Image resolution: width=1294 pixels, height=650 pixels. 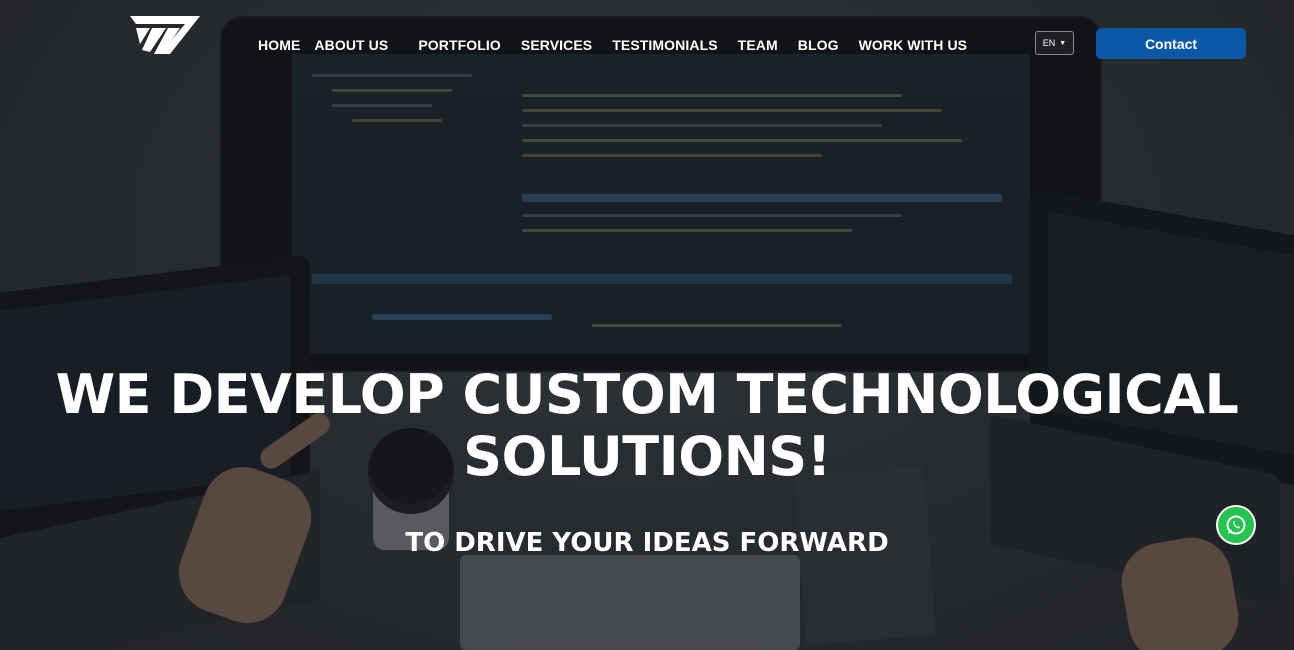 What do you see at coordinates (647, 394) in the screenshot?
I see `hero-headline-line1: WE DEVELOP CUSTOM TECHNOLOGICAL` at bounding box center [647, 394].